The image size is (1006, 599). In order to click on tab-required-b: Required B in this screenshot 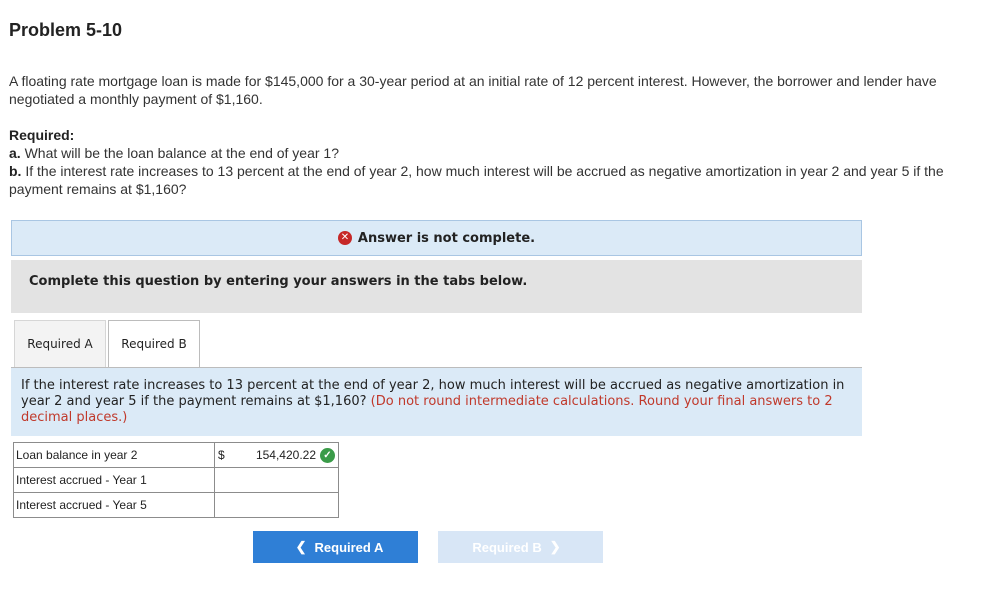, I will do `click(154, 344)`.